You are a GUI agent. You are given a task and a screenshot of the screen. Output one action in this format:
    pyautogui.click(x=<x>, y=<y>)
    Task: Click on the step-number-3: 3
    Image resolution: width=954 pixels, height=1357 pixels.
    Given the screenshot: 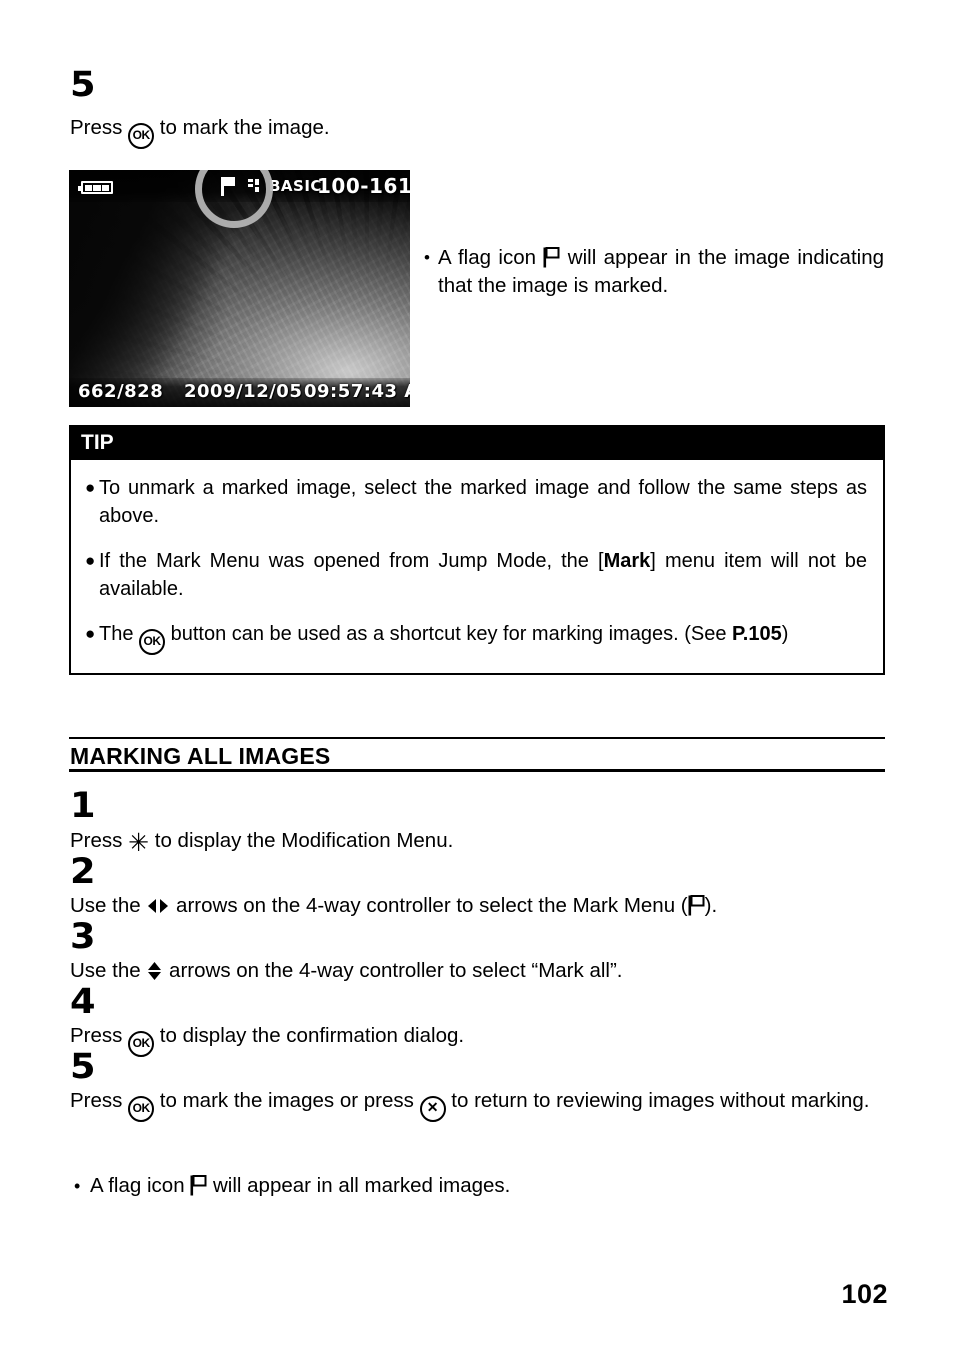 What is the action you would take?
    pyautogui.click(x=83, y=937)
    